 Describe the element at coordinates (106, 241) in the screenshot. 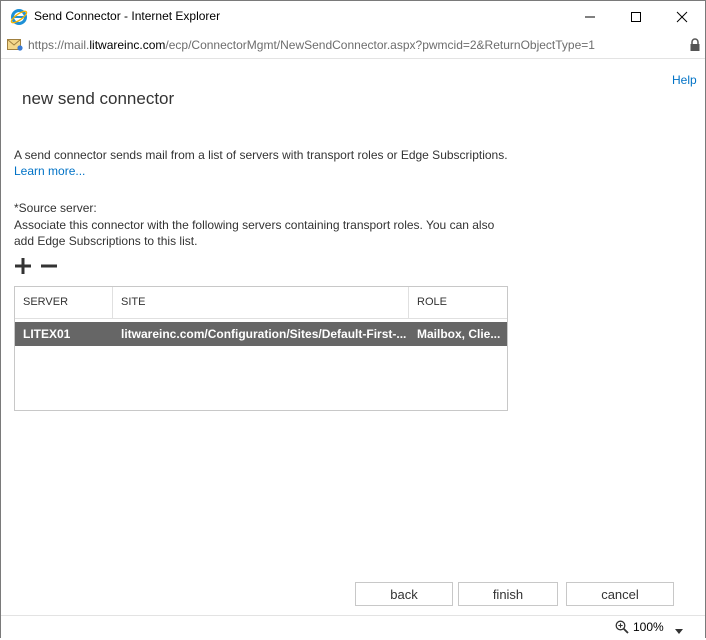

I see `associate-text-line2: add Edge Subscriptions to this list.` at that location.